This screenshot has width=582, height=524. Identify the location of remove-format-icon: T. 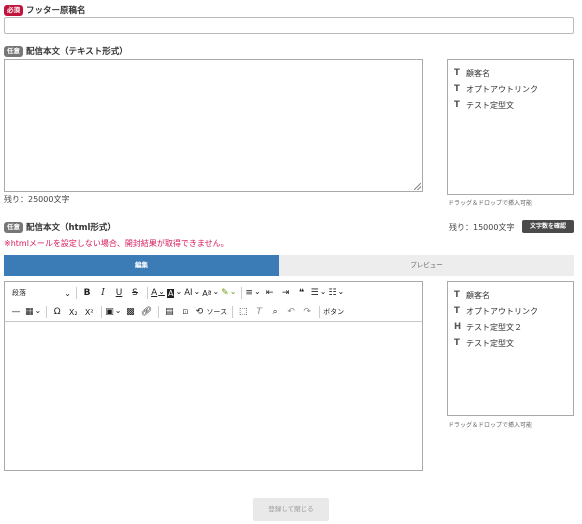
(259, 312).